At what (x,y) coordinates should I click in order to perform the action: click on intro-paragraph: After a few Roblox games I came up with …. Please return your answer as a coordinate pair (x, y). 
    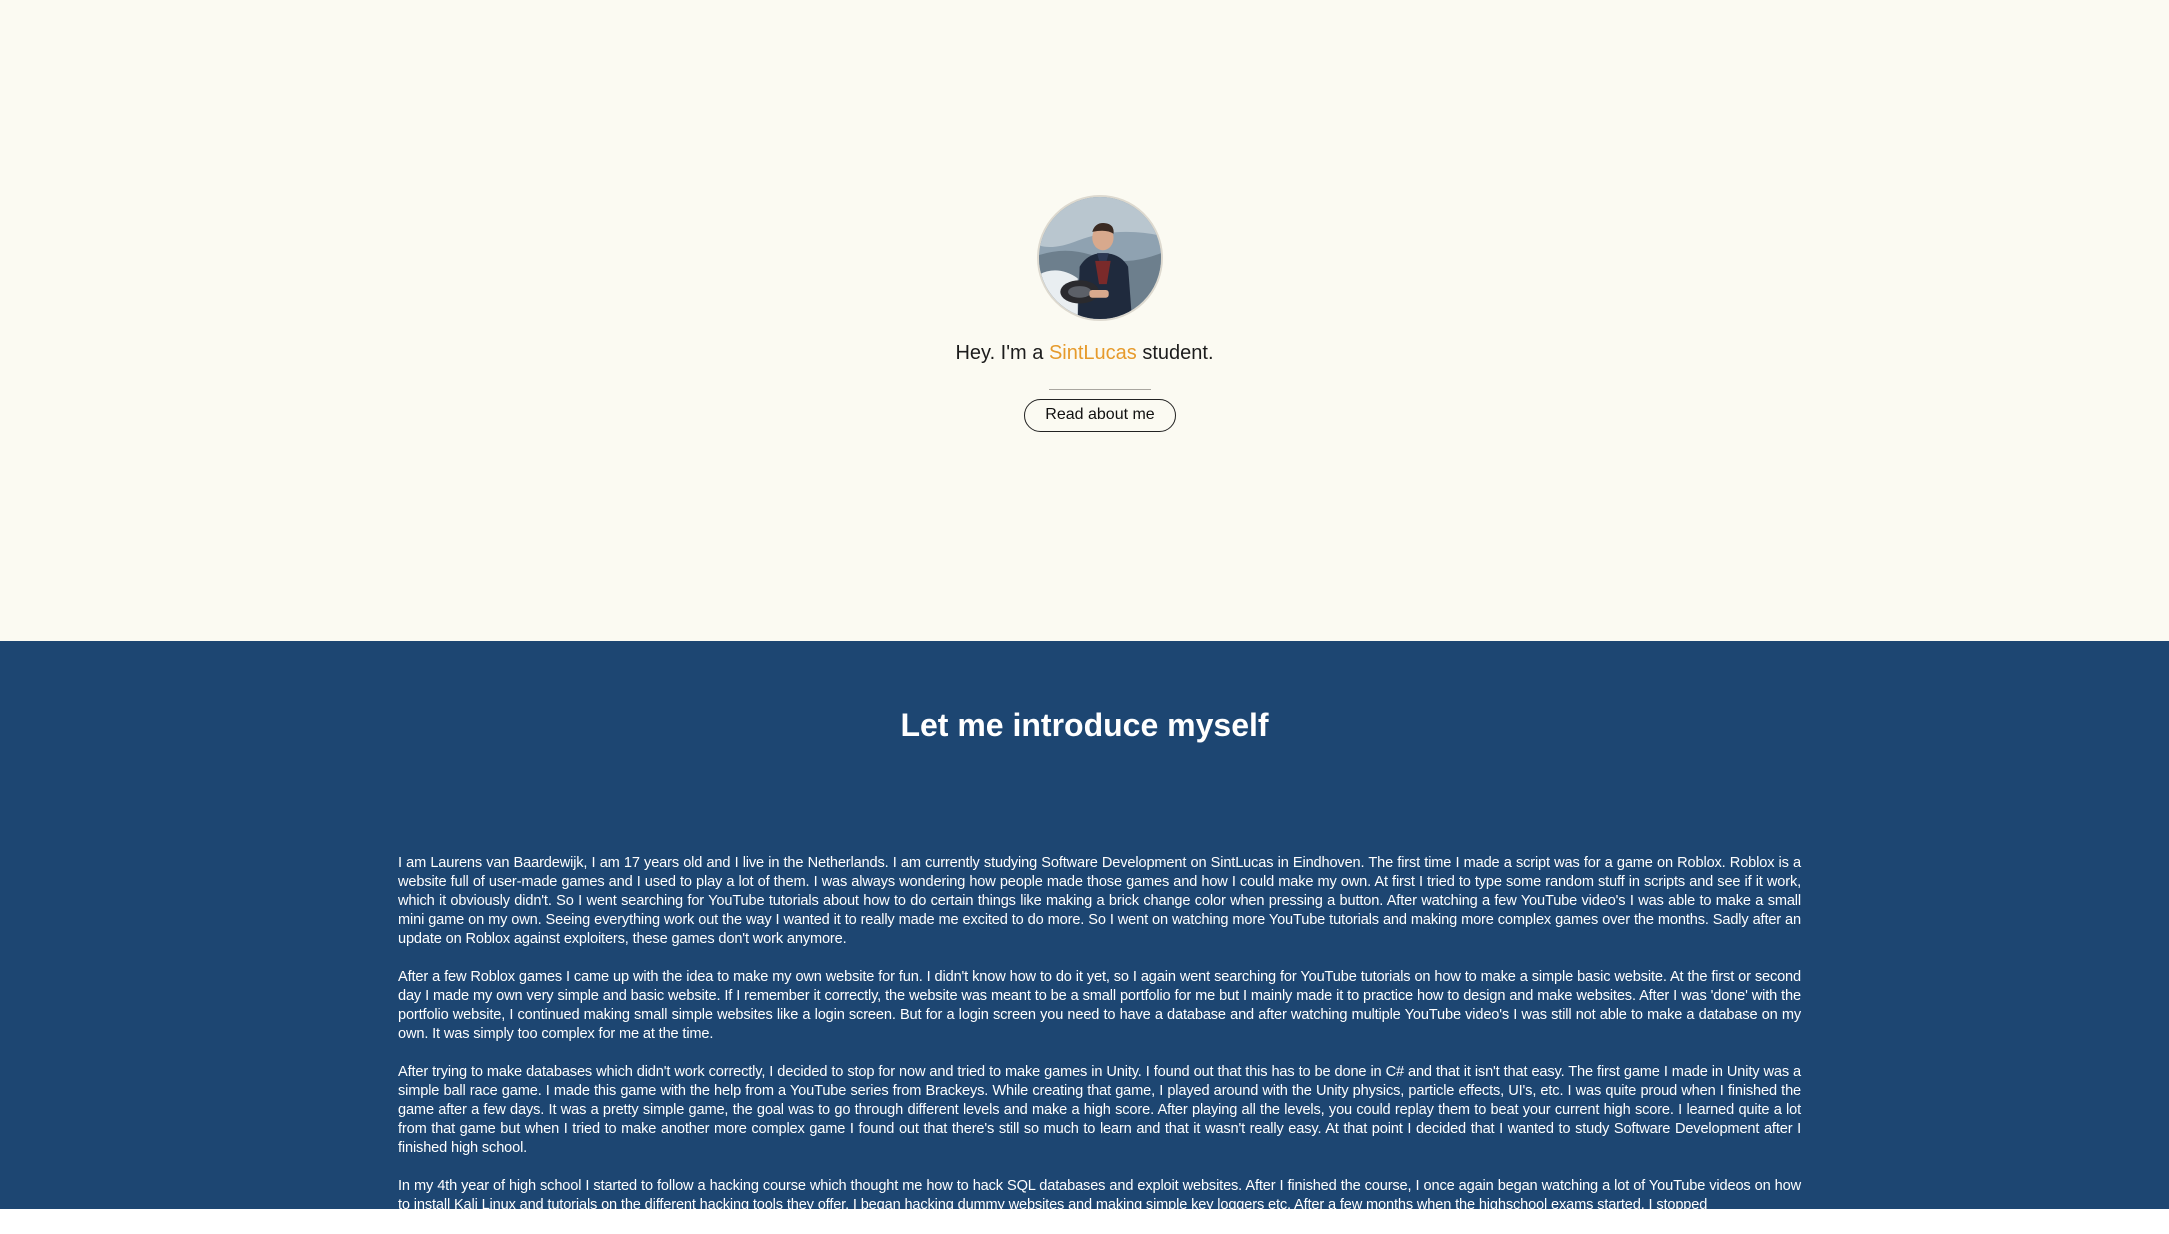
    Looking at the image, I should click on (1099, 1005).